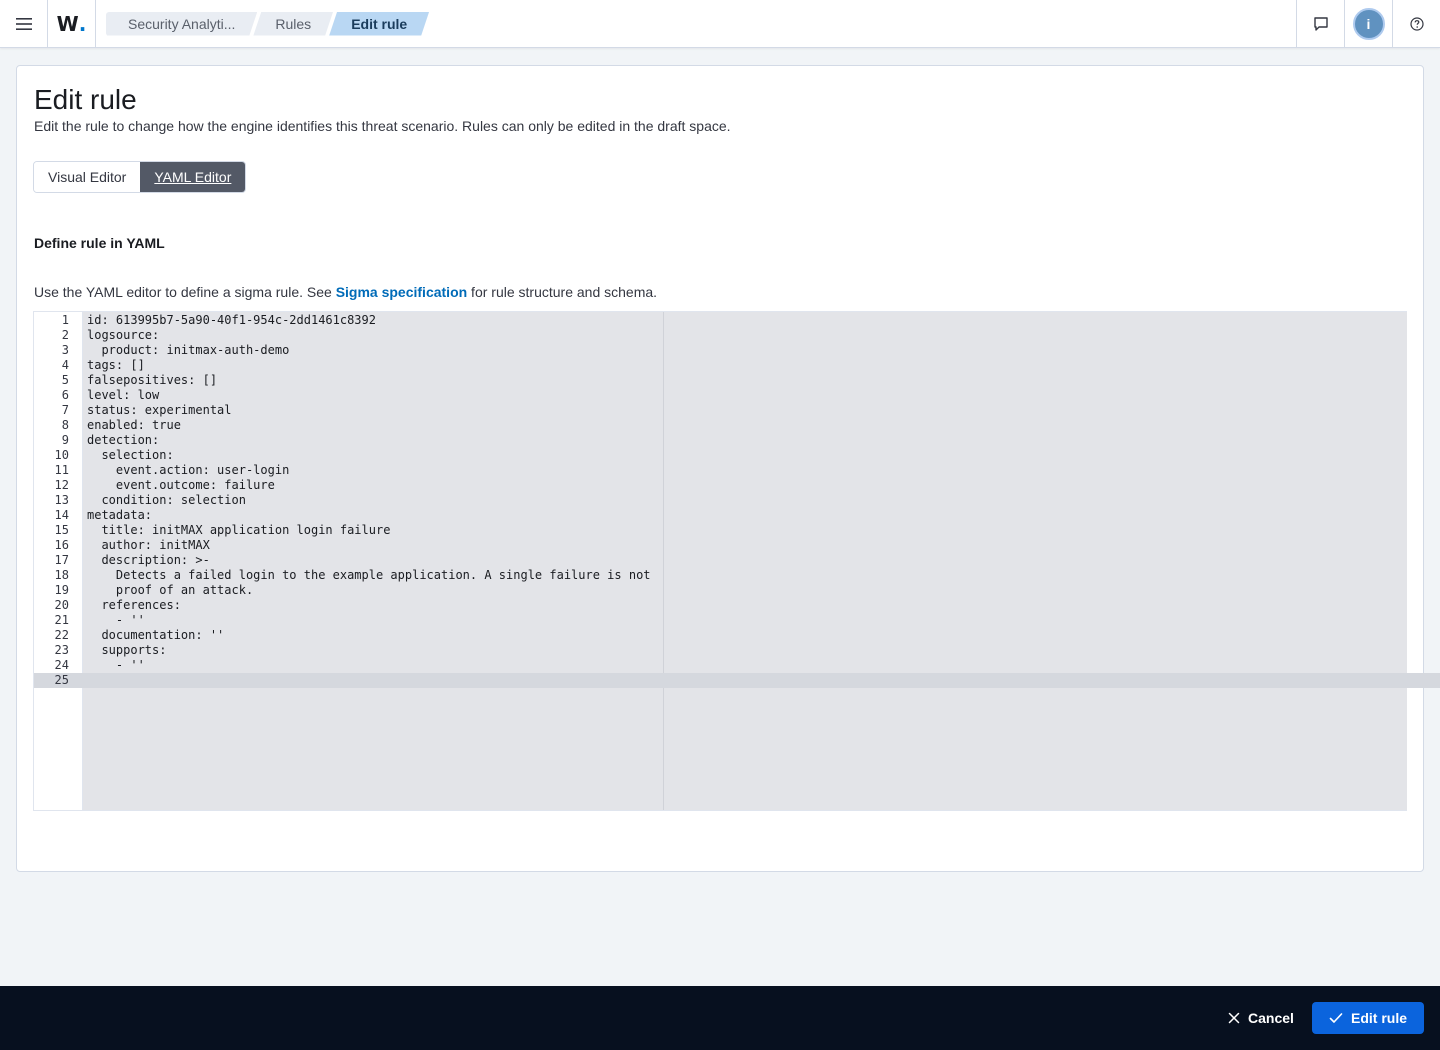 The image size is (1440, 1050). I want to click on hamburger-menu-icon, so click(23, 23).